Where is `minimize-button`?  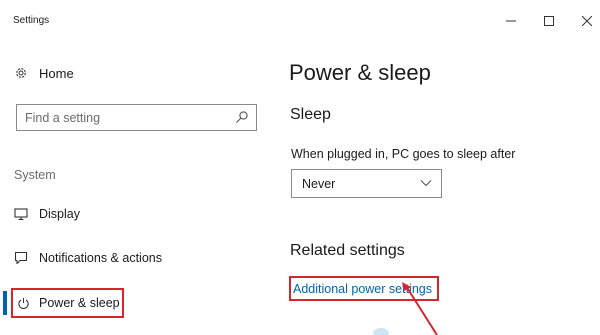 minimize-button is located at coordinates (511, 21).